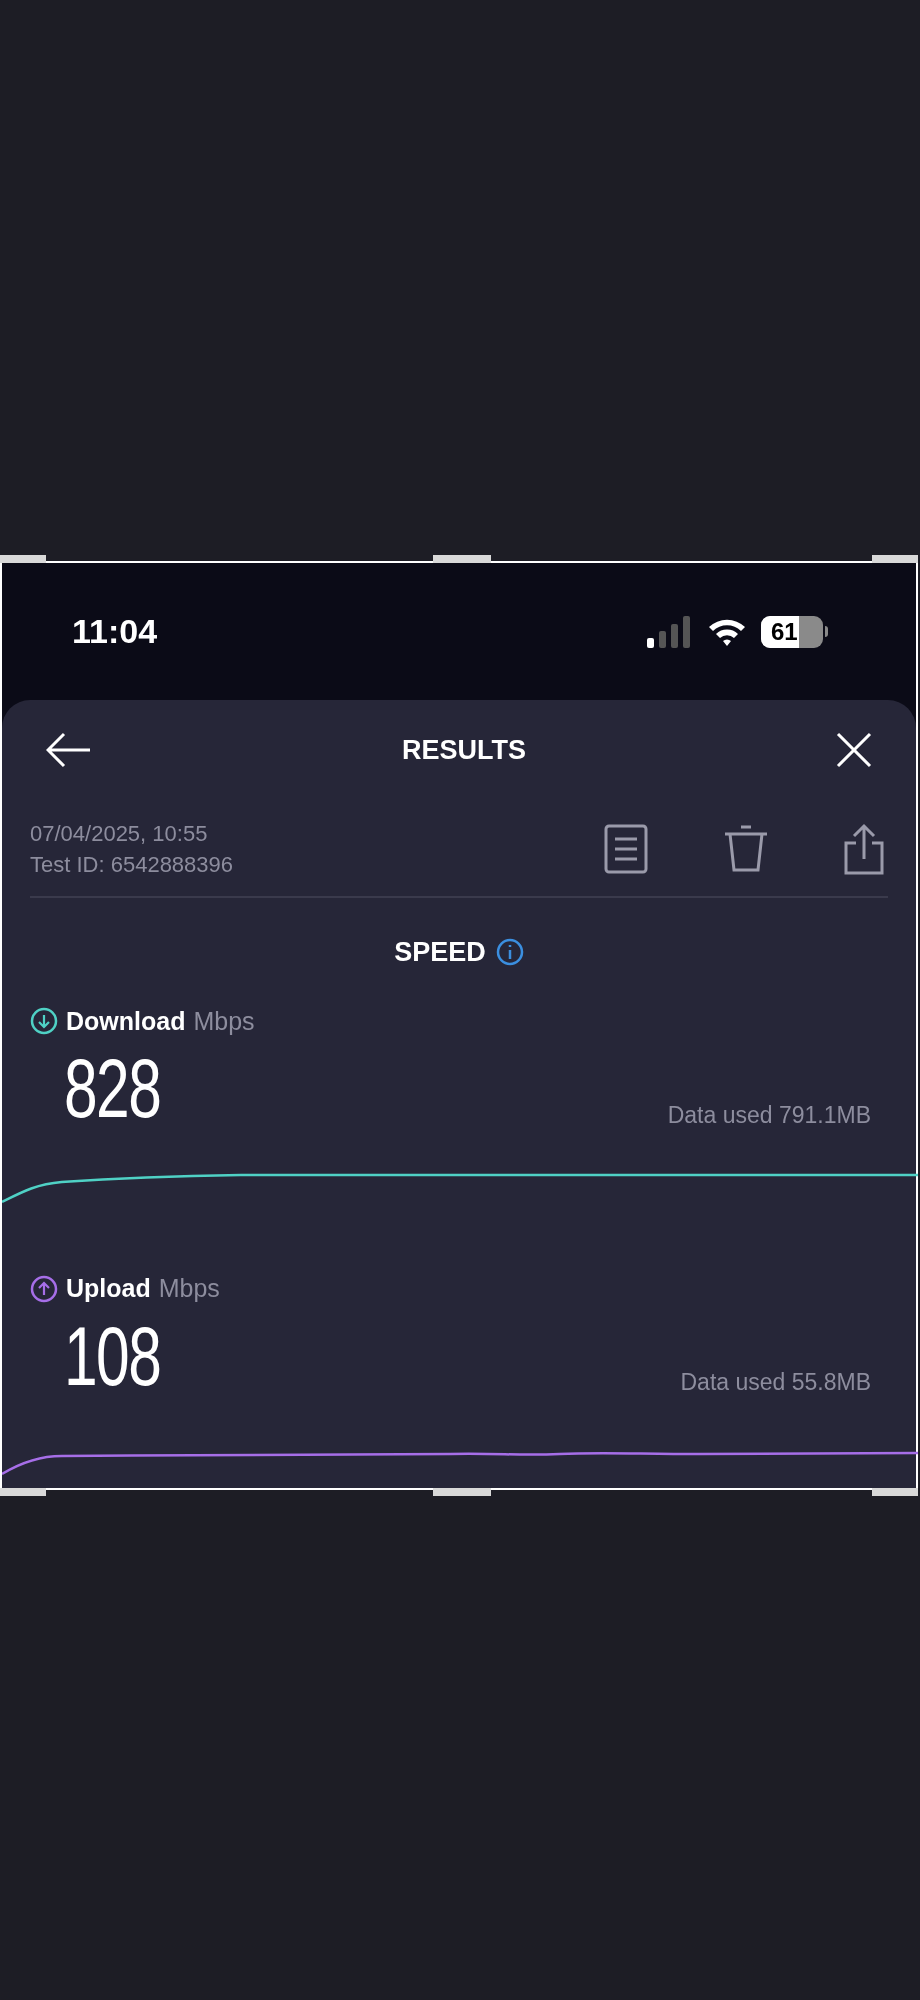  What do you see at coordinates (112, 1088) in the screenshot?
I see `speed-value: 828` at bounding box center [112, 1088].